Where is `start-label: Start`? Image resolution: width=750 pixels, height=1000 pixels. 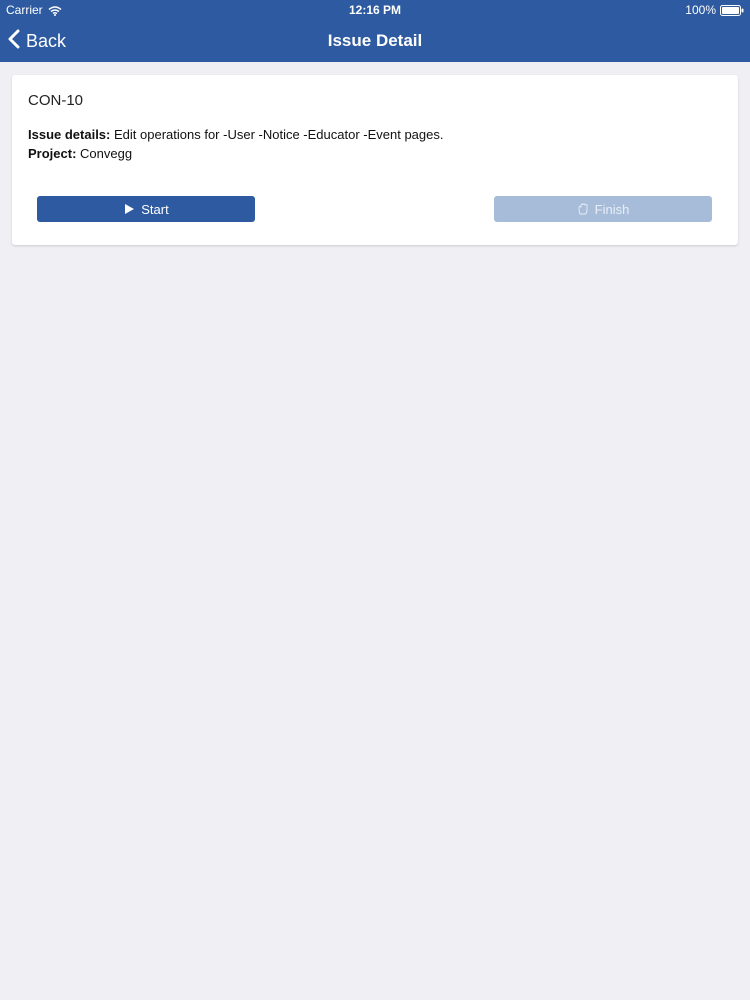
start-label: Start is located at coordinates (155, 209).